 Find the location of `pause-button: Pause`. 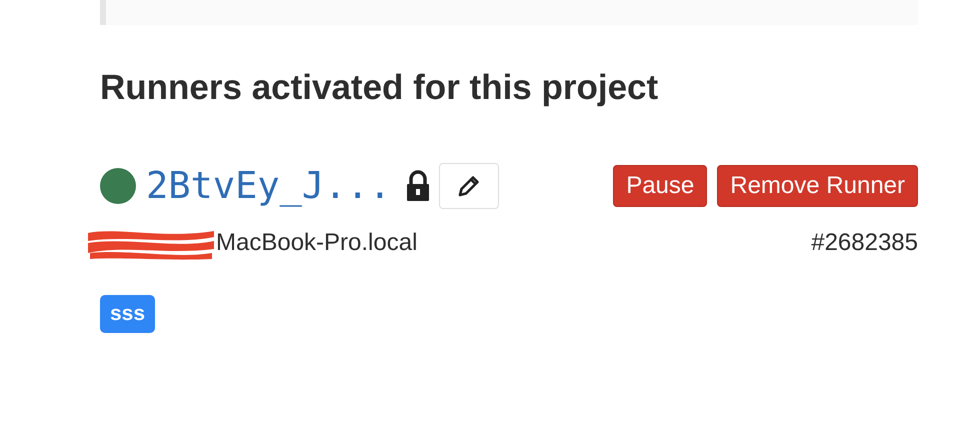

pause-button: Pause is located at coordinates (660, 185).